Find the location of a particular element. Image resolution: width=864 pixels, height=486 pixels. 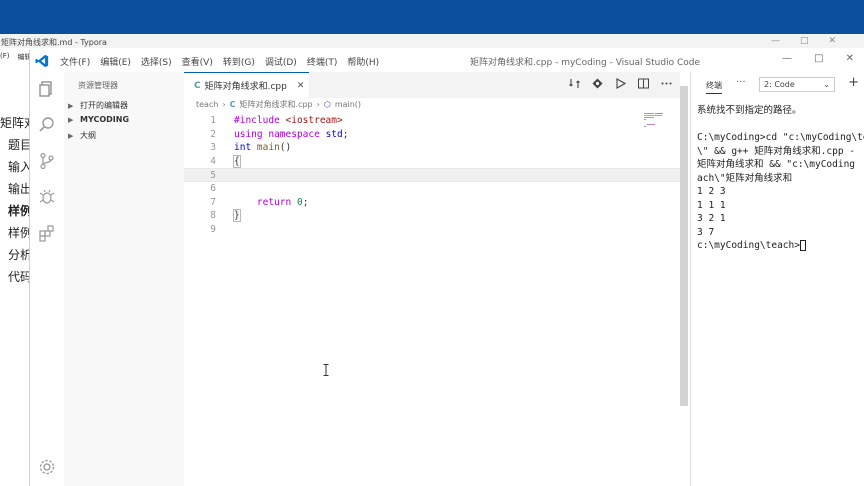

chevron-right-icon: ▶ is located at coordinates (71, 119).